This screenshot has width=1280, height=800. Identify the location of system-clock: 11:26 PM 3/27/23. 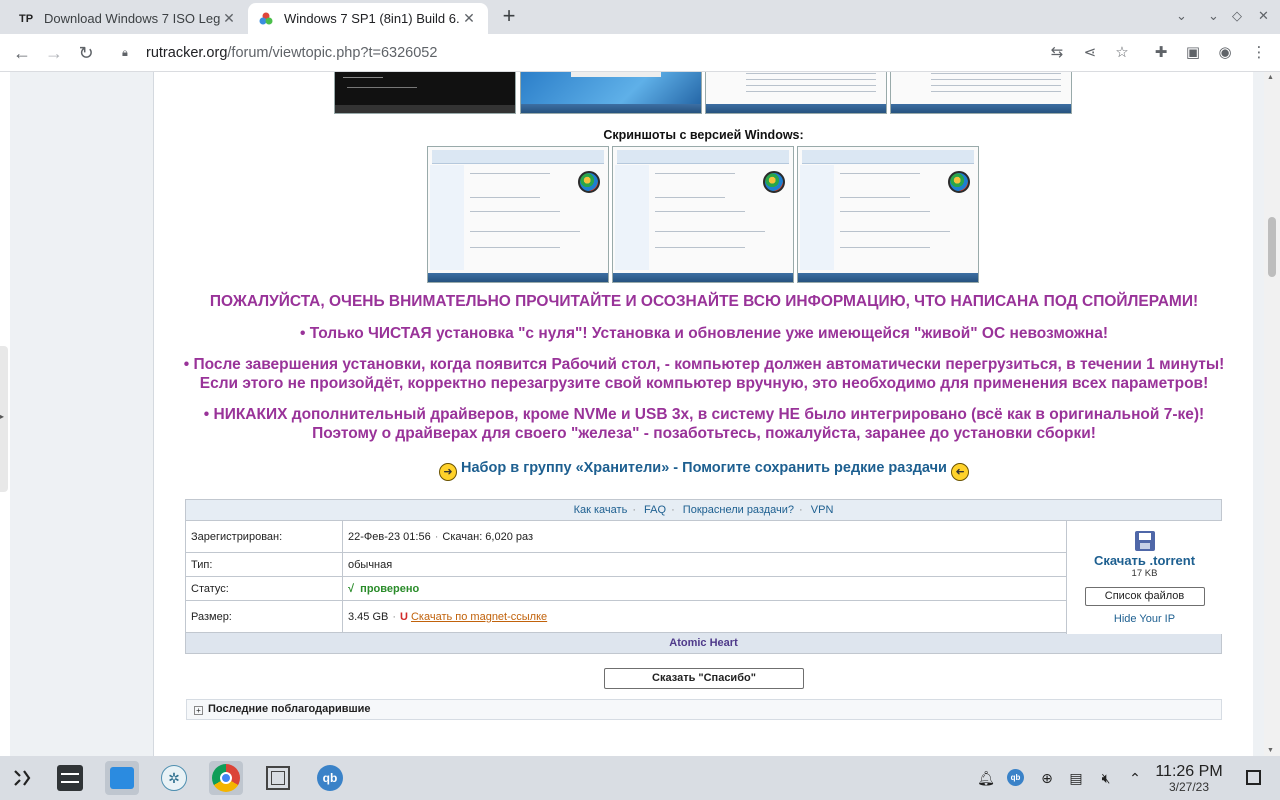
(1189, 778).